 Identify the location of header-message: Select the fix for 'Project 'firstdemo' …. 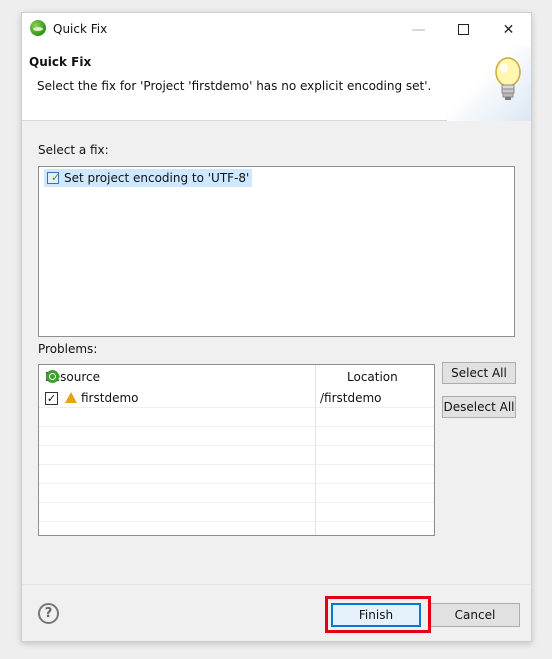
(234, 86).